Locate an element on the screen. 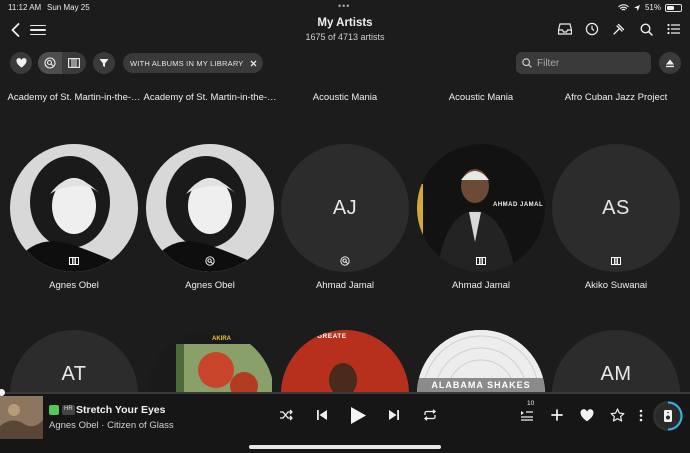 The height and width of the screenshot is (453, 690). artist-initials: AS is located at coordinates (616, 207).